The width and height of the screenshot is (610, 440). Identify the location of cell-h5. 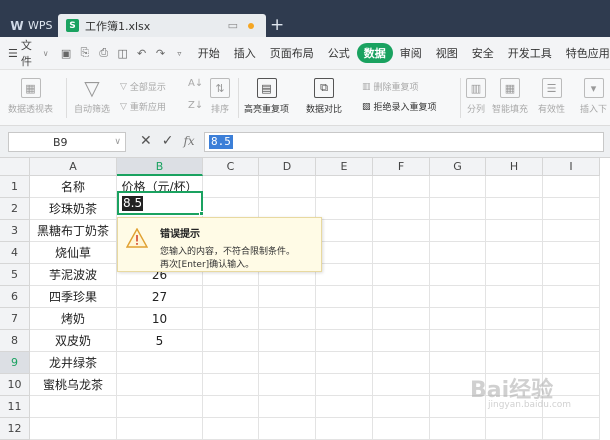
(514, 275).